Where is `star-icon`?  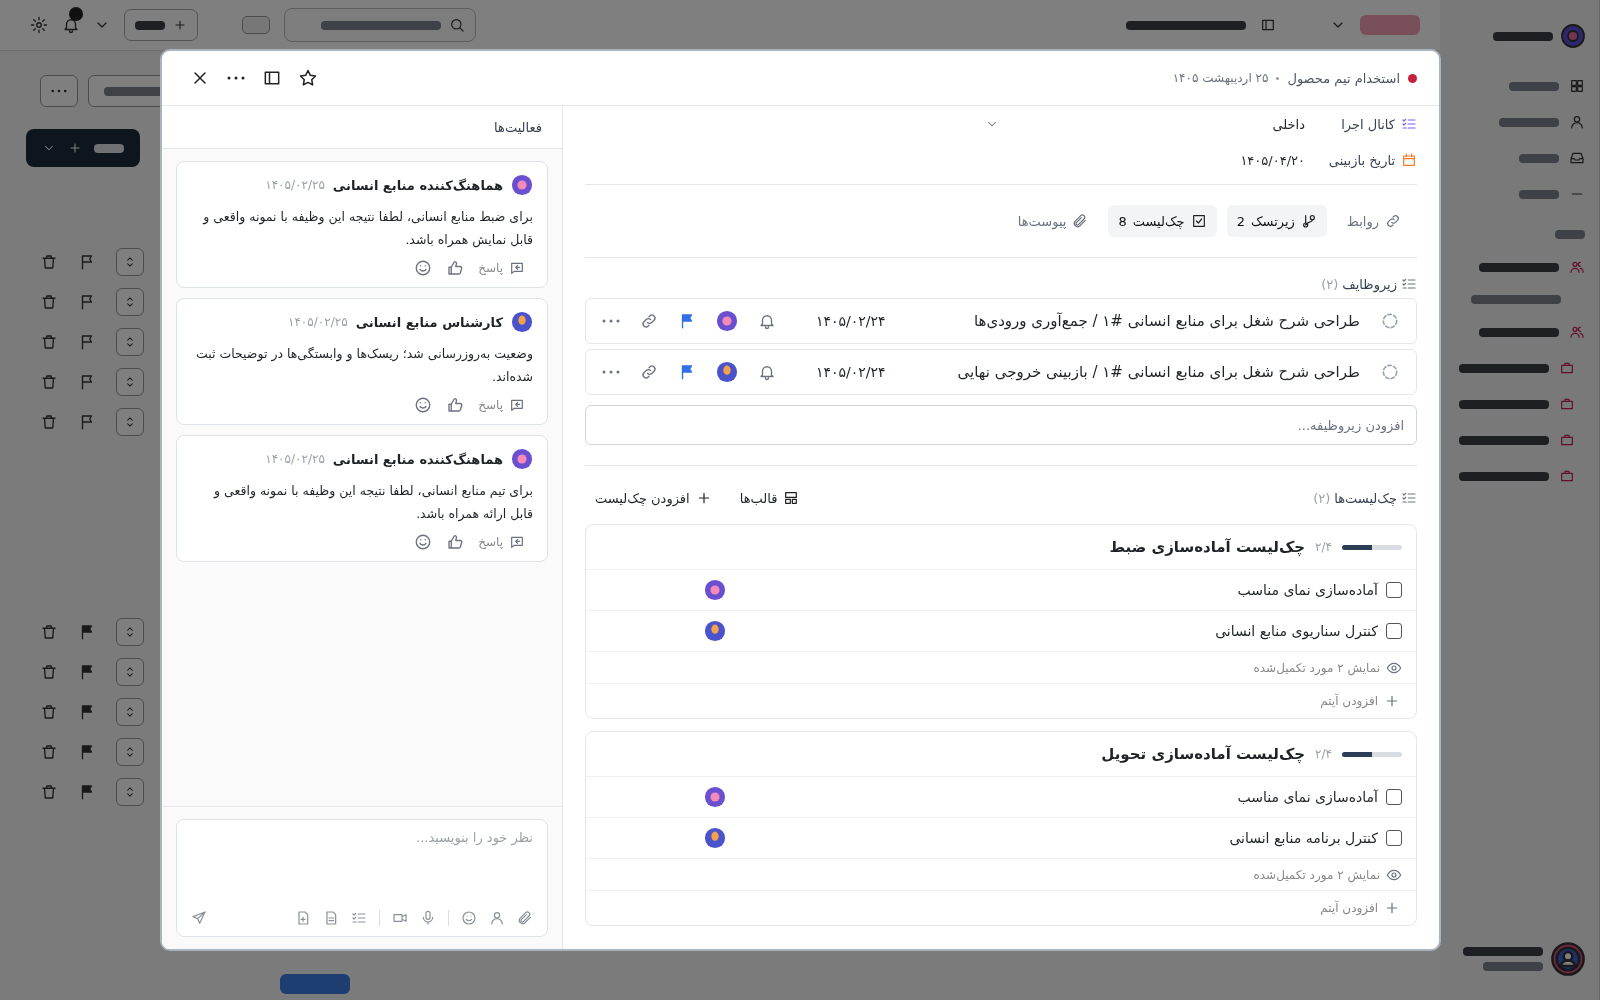
star-icon is located at coordinates (308, 78).